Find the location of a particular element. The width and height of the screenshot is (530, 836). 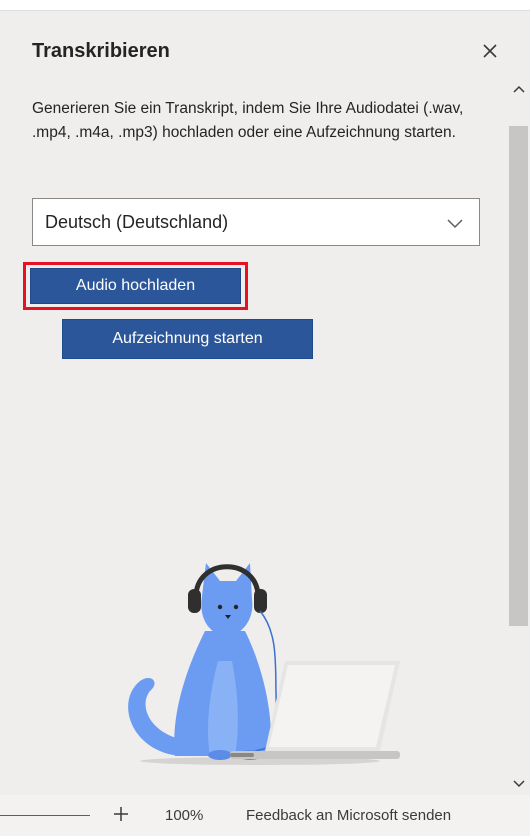

scroll-down-button is located at coordinates (518, 784).